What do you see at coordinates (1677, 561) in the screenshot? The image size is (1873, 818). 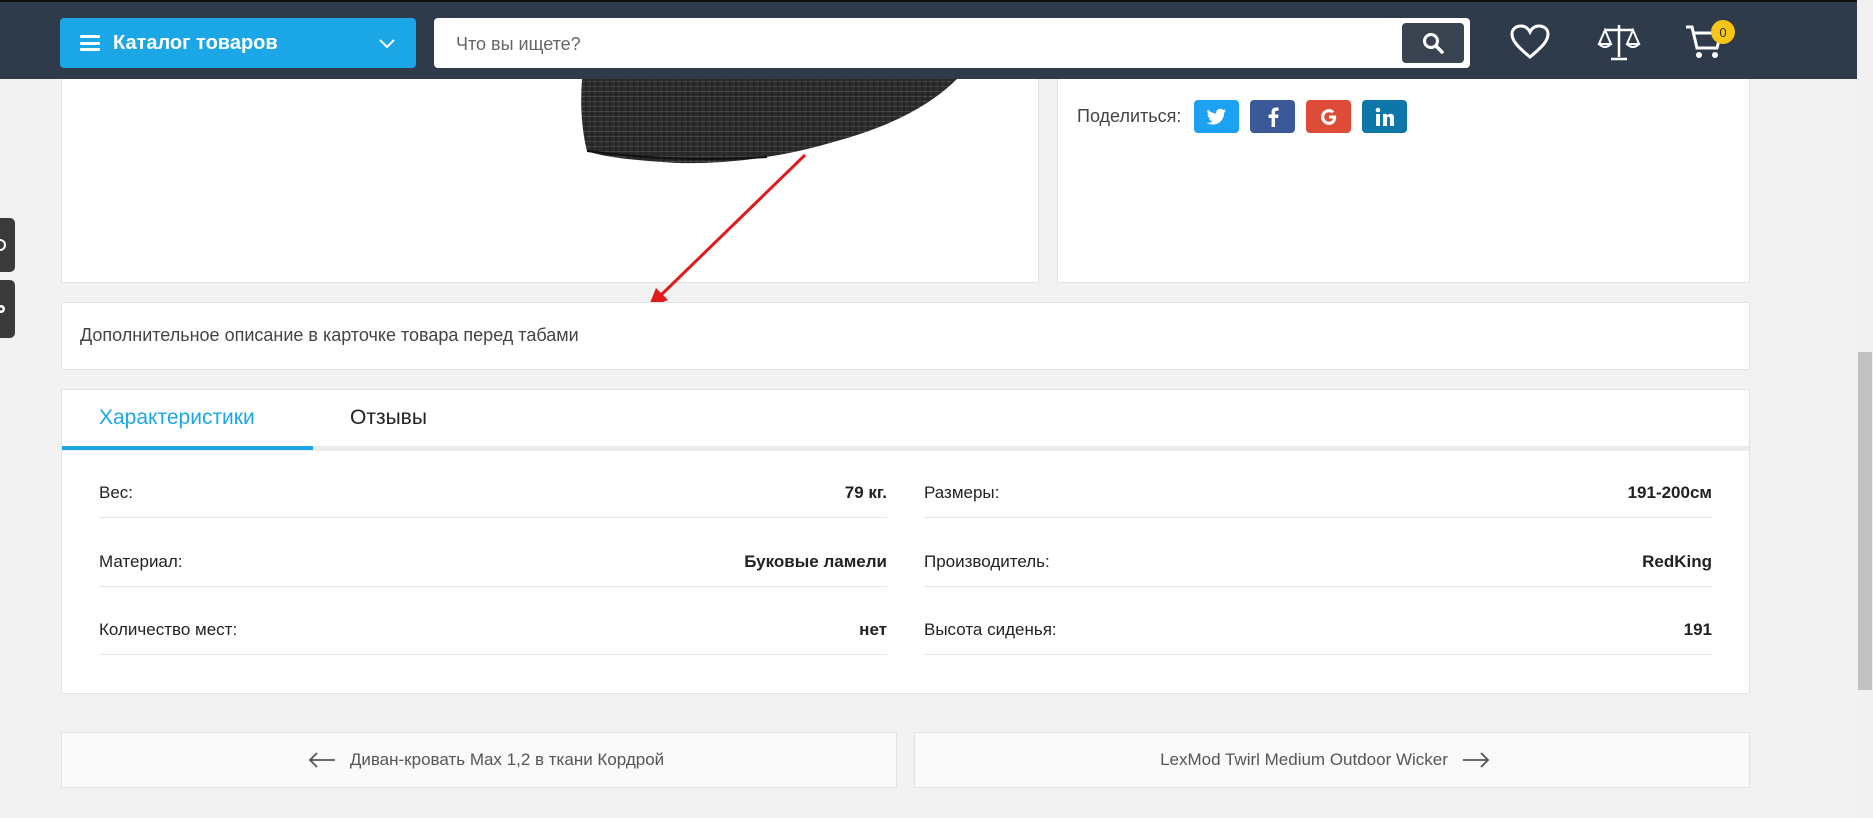 I see `spec-value: RedKing` at bounding box center [1677, 561].